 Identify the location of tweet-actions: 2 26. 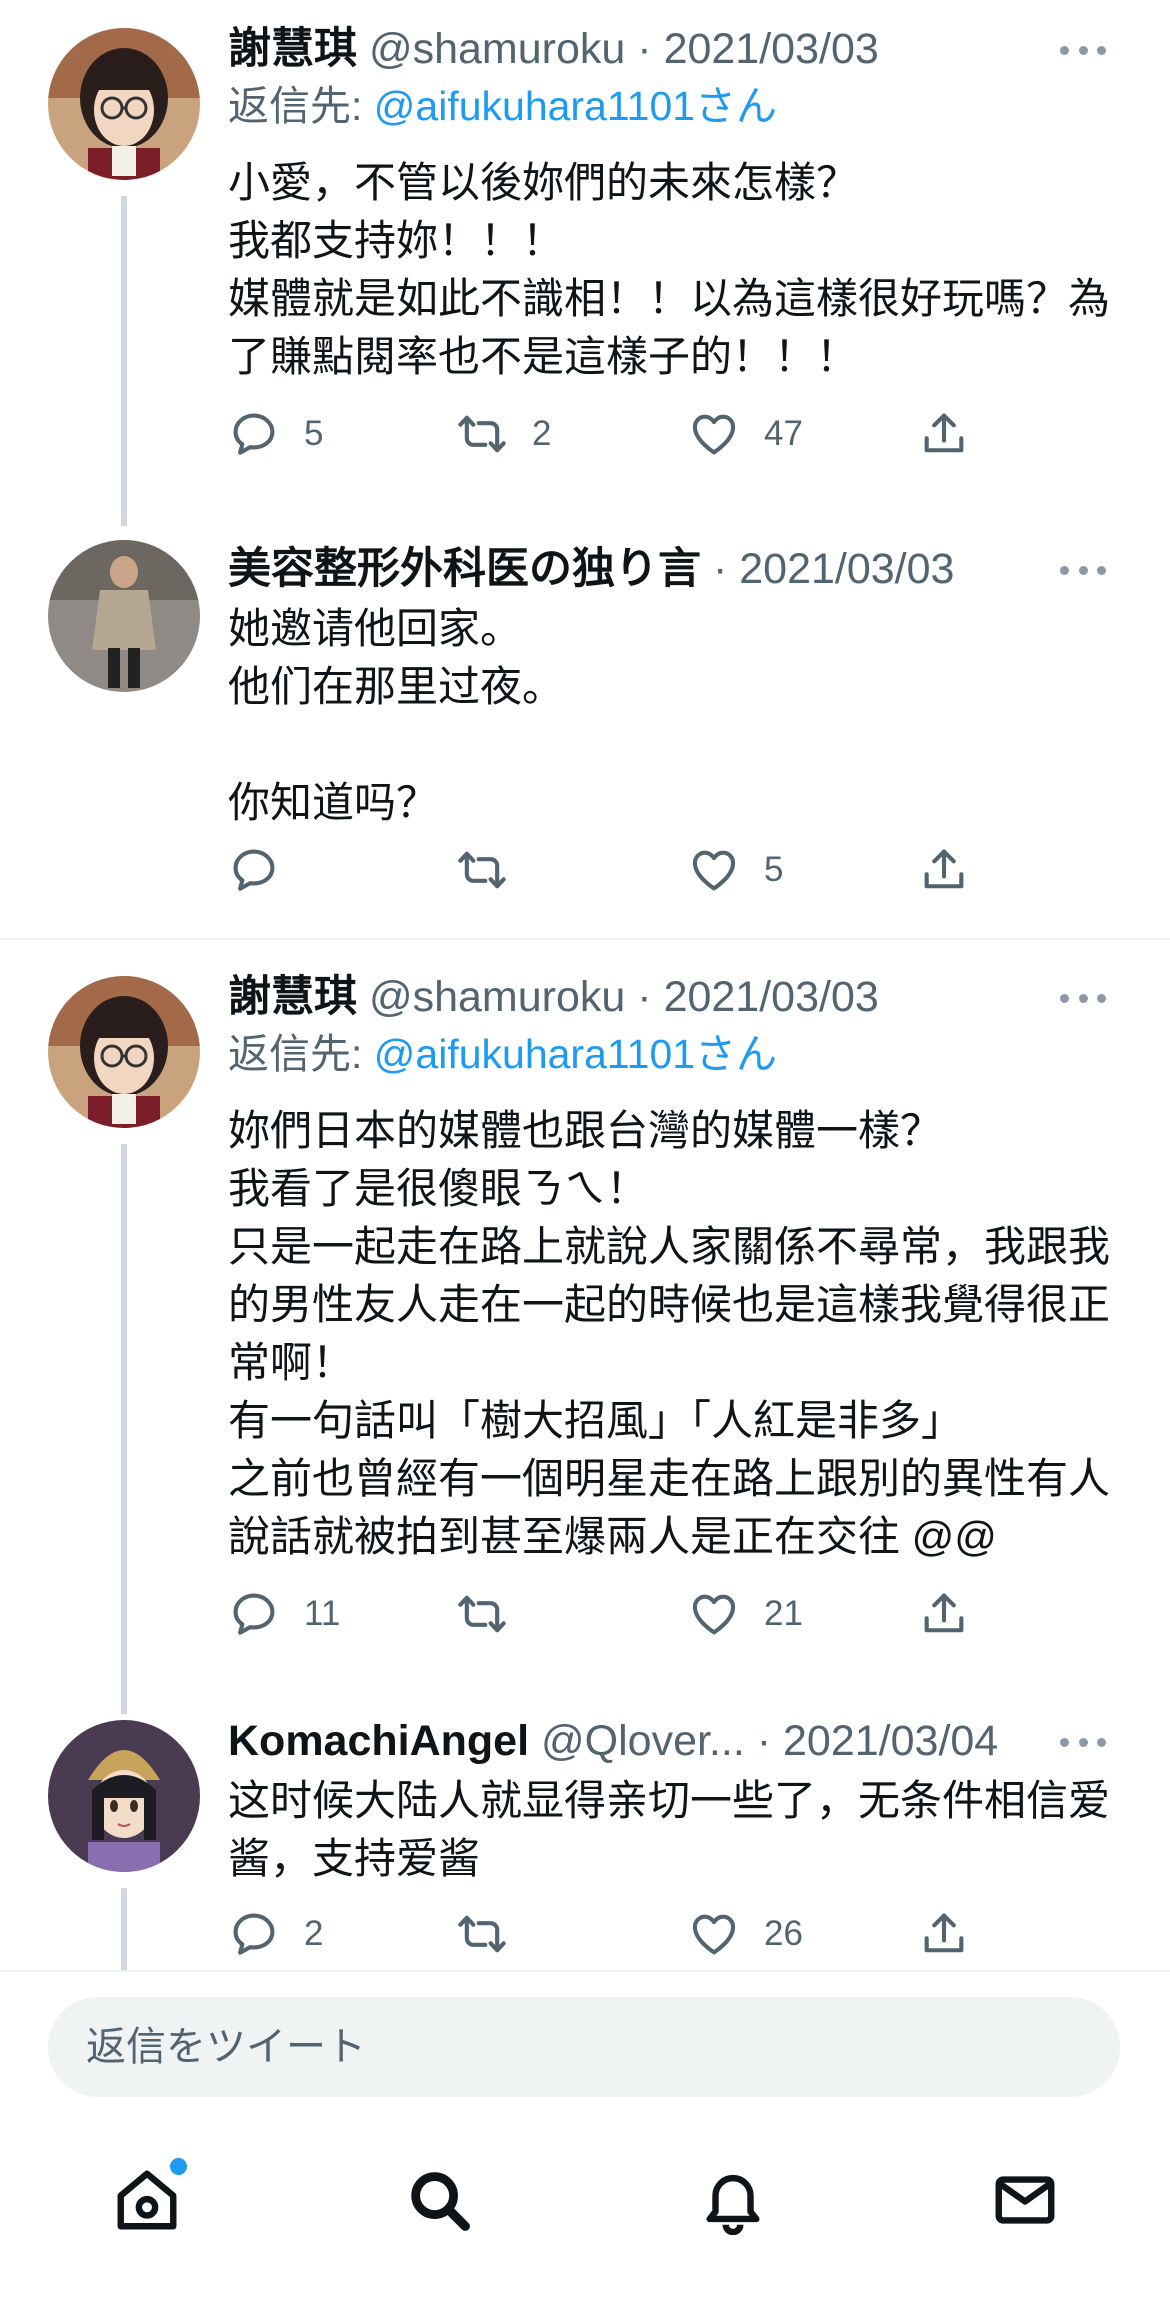
(699, 1934).